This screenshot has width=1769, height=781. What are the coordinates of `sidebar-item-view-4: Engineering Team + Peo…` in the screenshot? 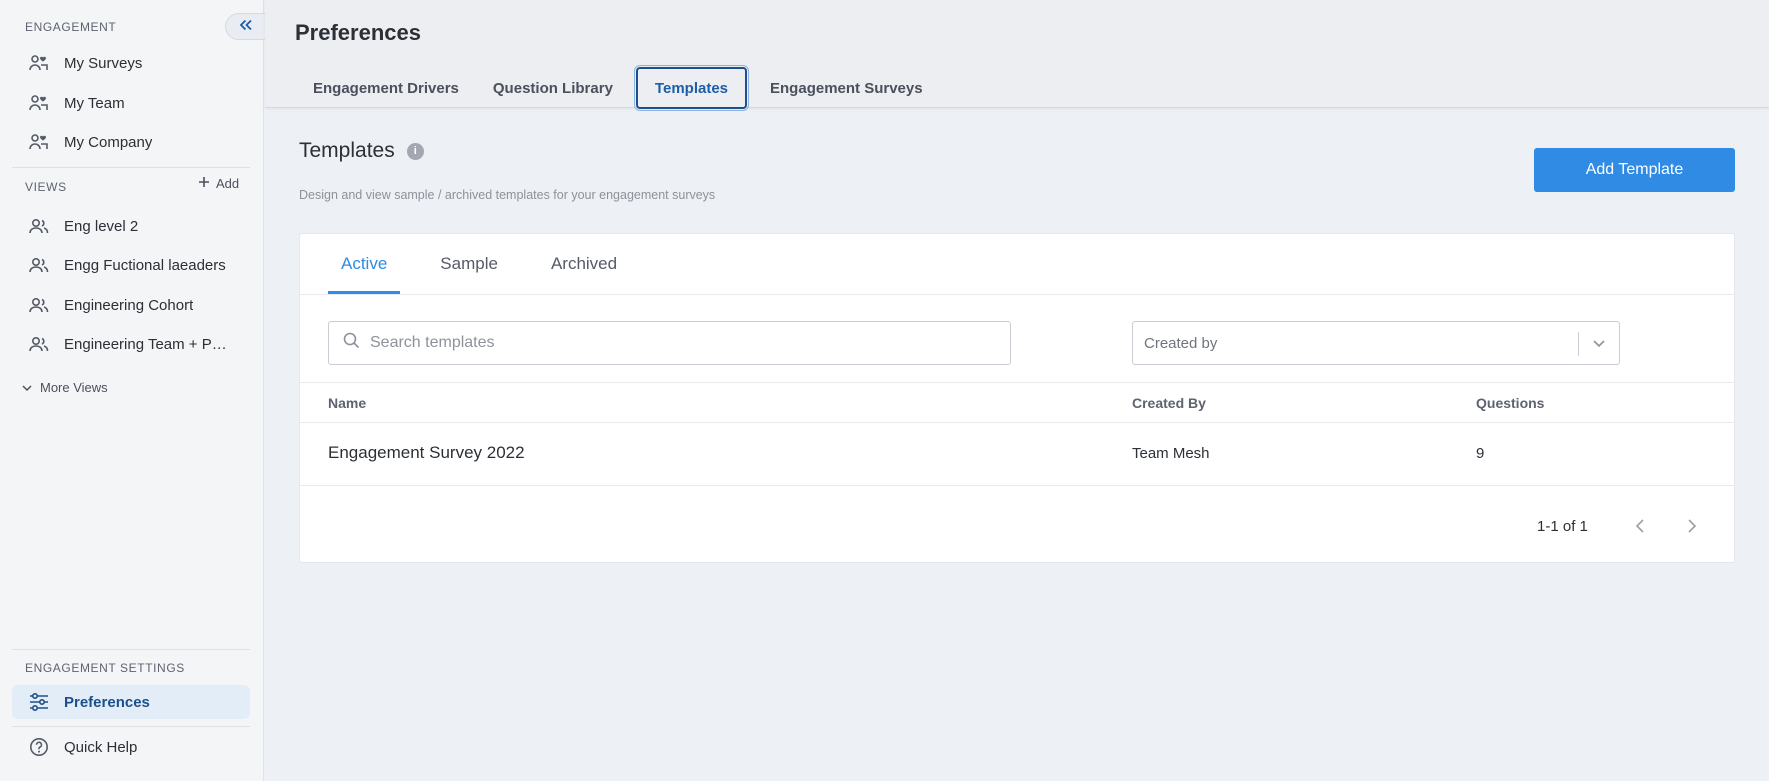 It's located at (131, 344).